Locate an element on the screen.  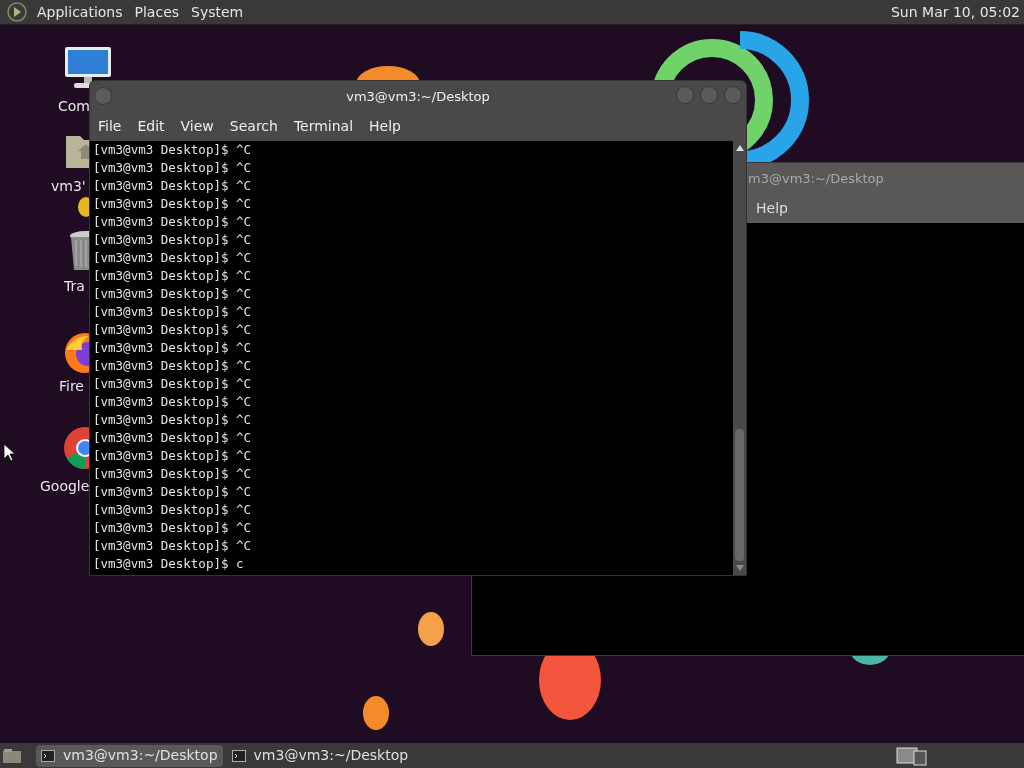
play-logo-icon is located at coordinates (17, 12).